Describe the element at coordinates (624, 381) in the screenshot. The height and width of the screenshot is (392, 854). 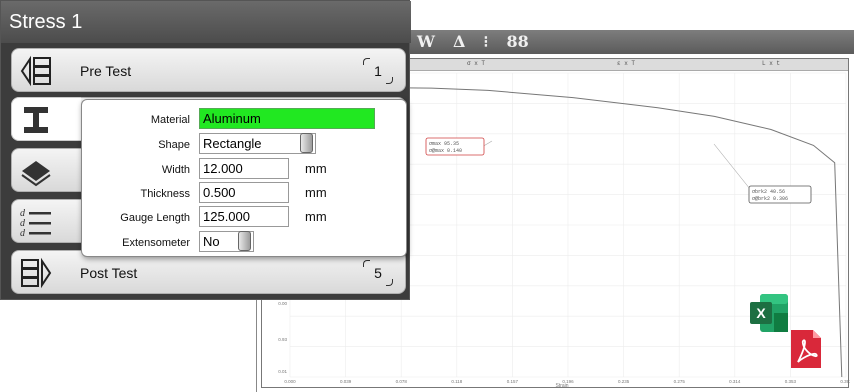
I see `x-tick-label: 0.235` at that location.